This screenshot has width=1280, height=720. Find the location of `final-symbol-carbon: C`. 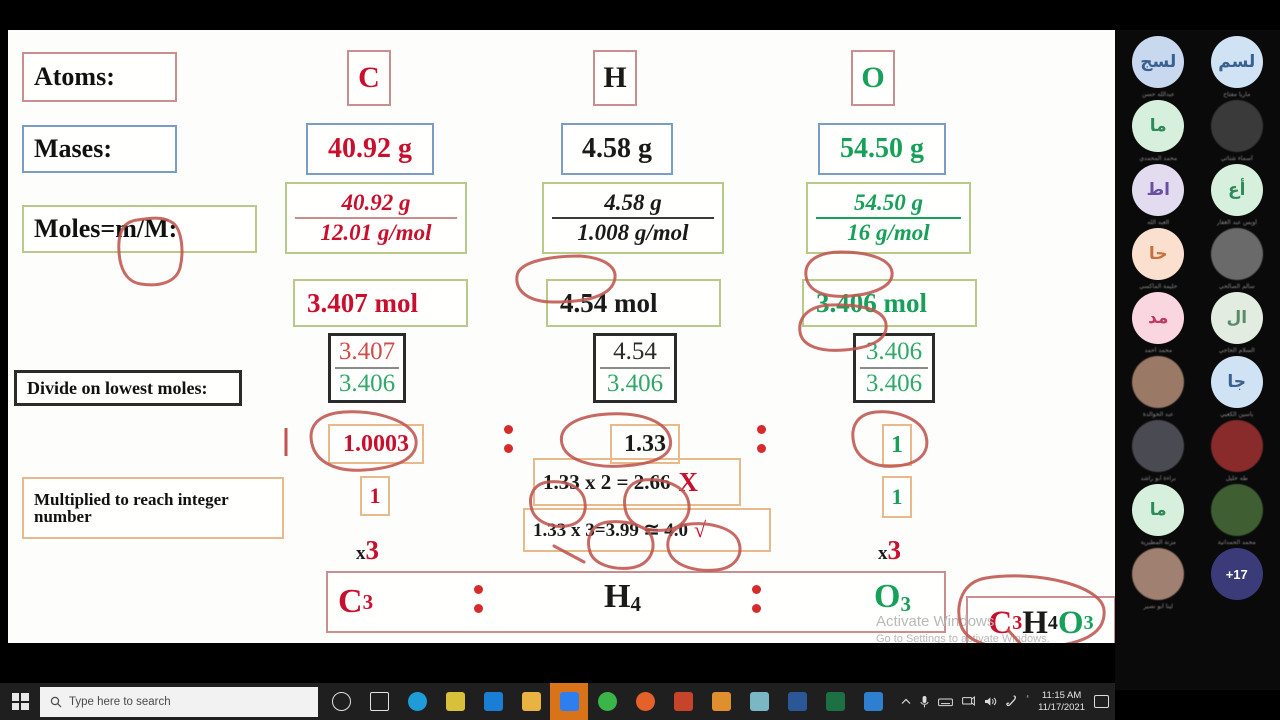

final-symbol-carbon: C is located at coordinates (350, 601).